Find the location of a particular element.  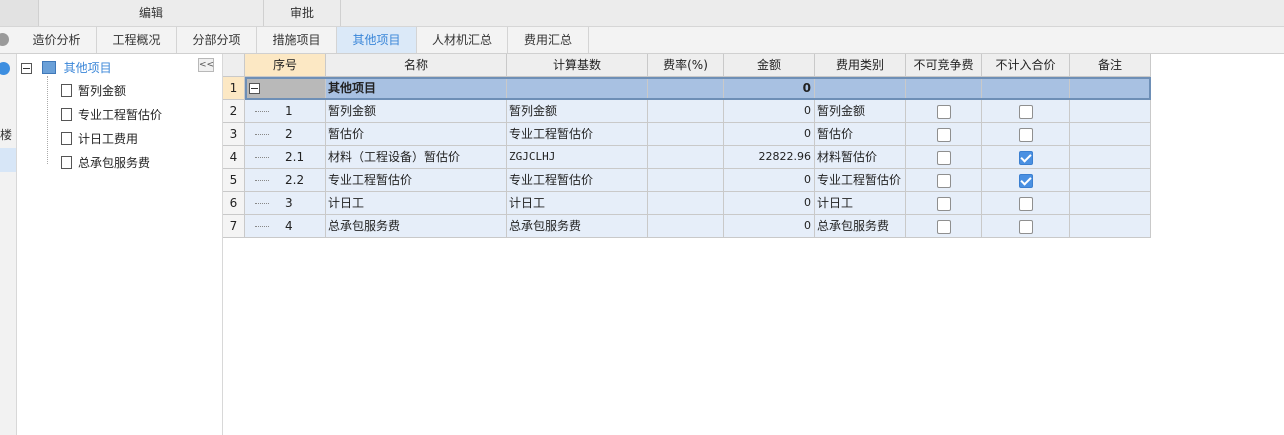

row-number: 4 is located at coordinates (234, 157).